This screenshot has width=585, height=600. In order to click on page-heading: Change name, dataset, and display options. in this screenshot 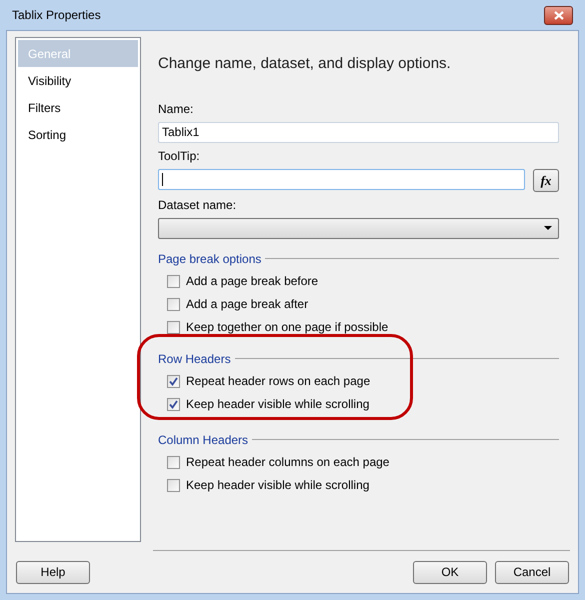, I will do `click(305, 64)`.